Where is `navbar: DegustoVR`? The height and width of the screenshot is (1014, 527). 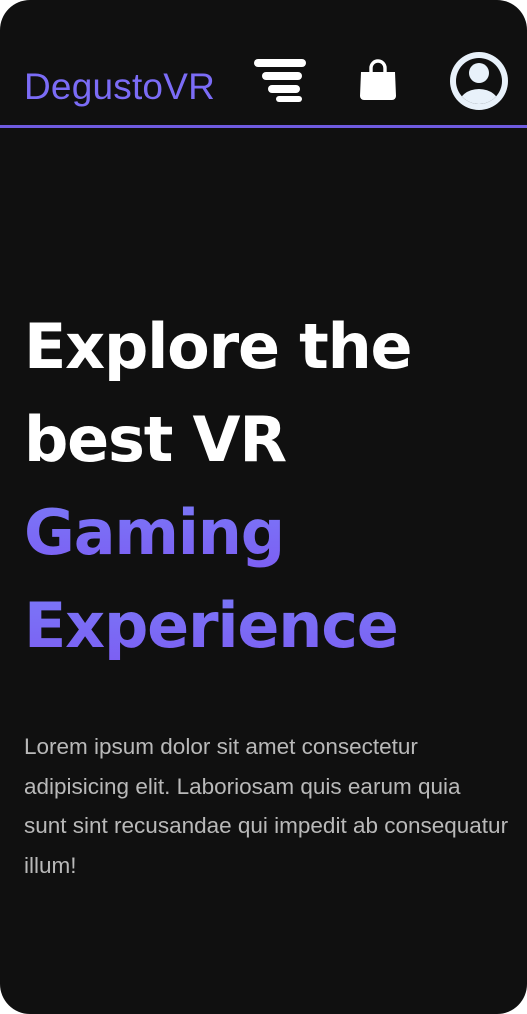 navbar: DegustoVR is located at coordinates (263, 64).